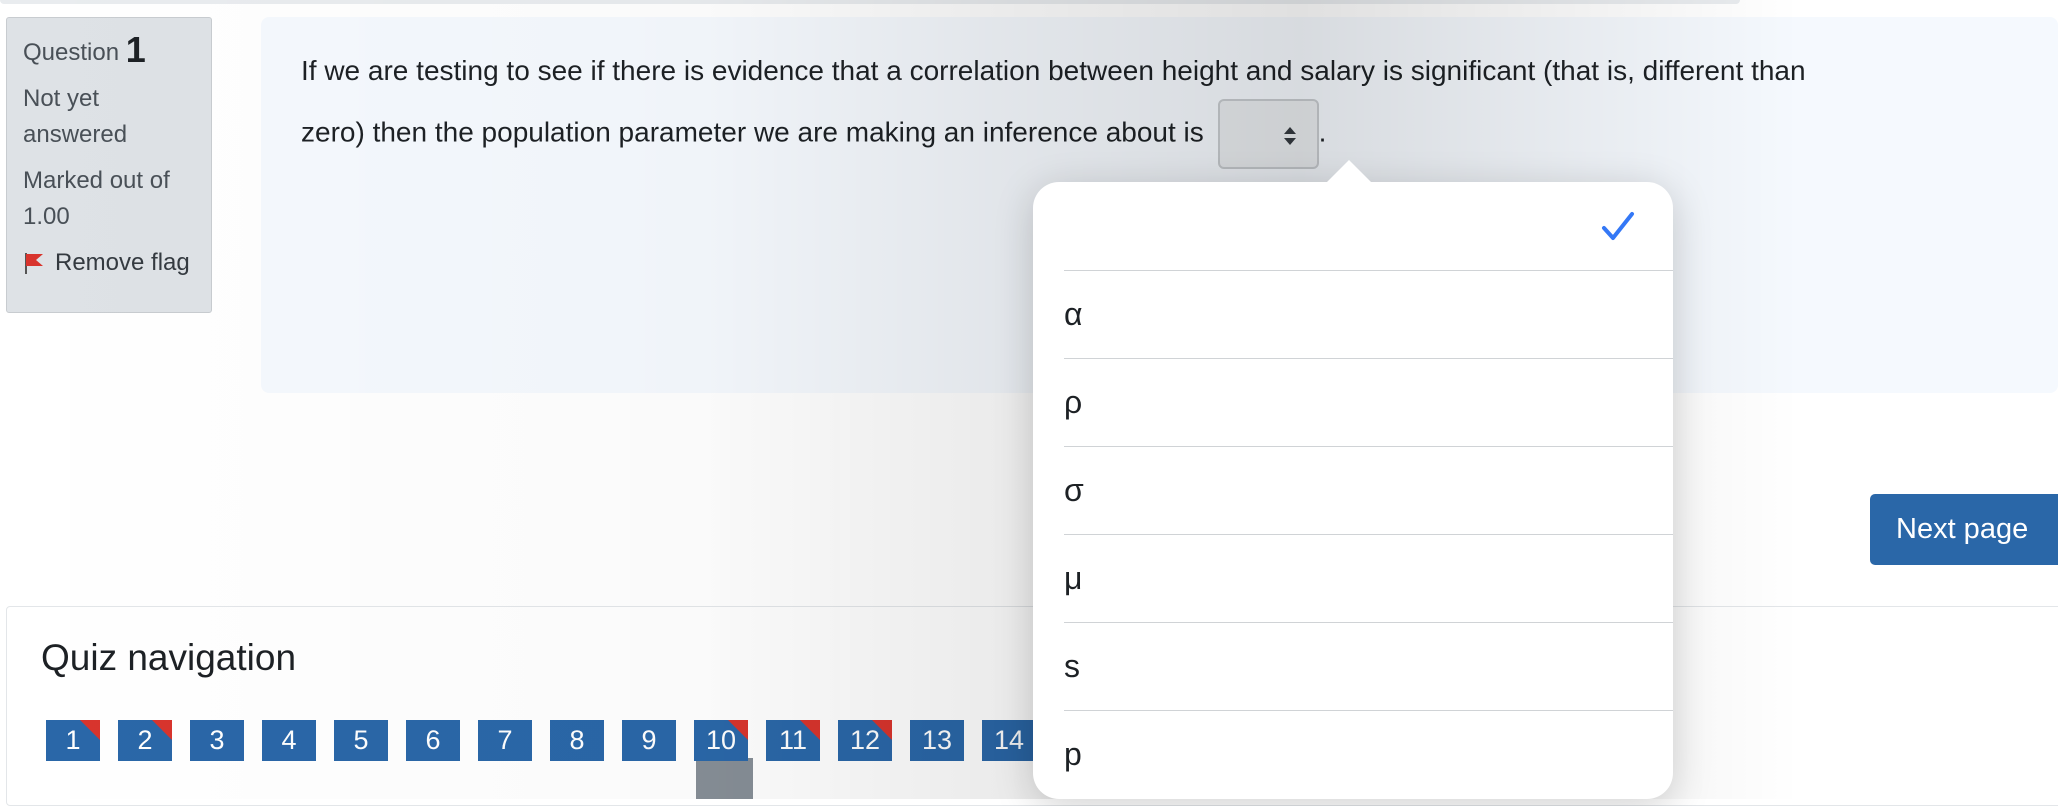  Describe the element at coordinates (1073, 401) in the screenshot. I see `option-label: ρ` at that location.